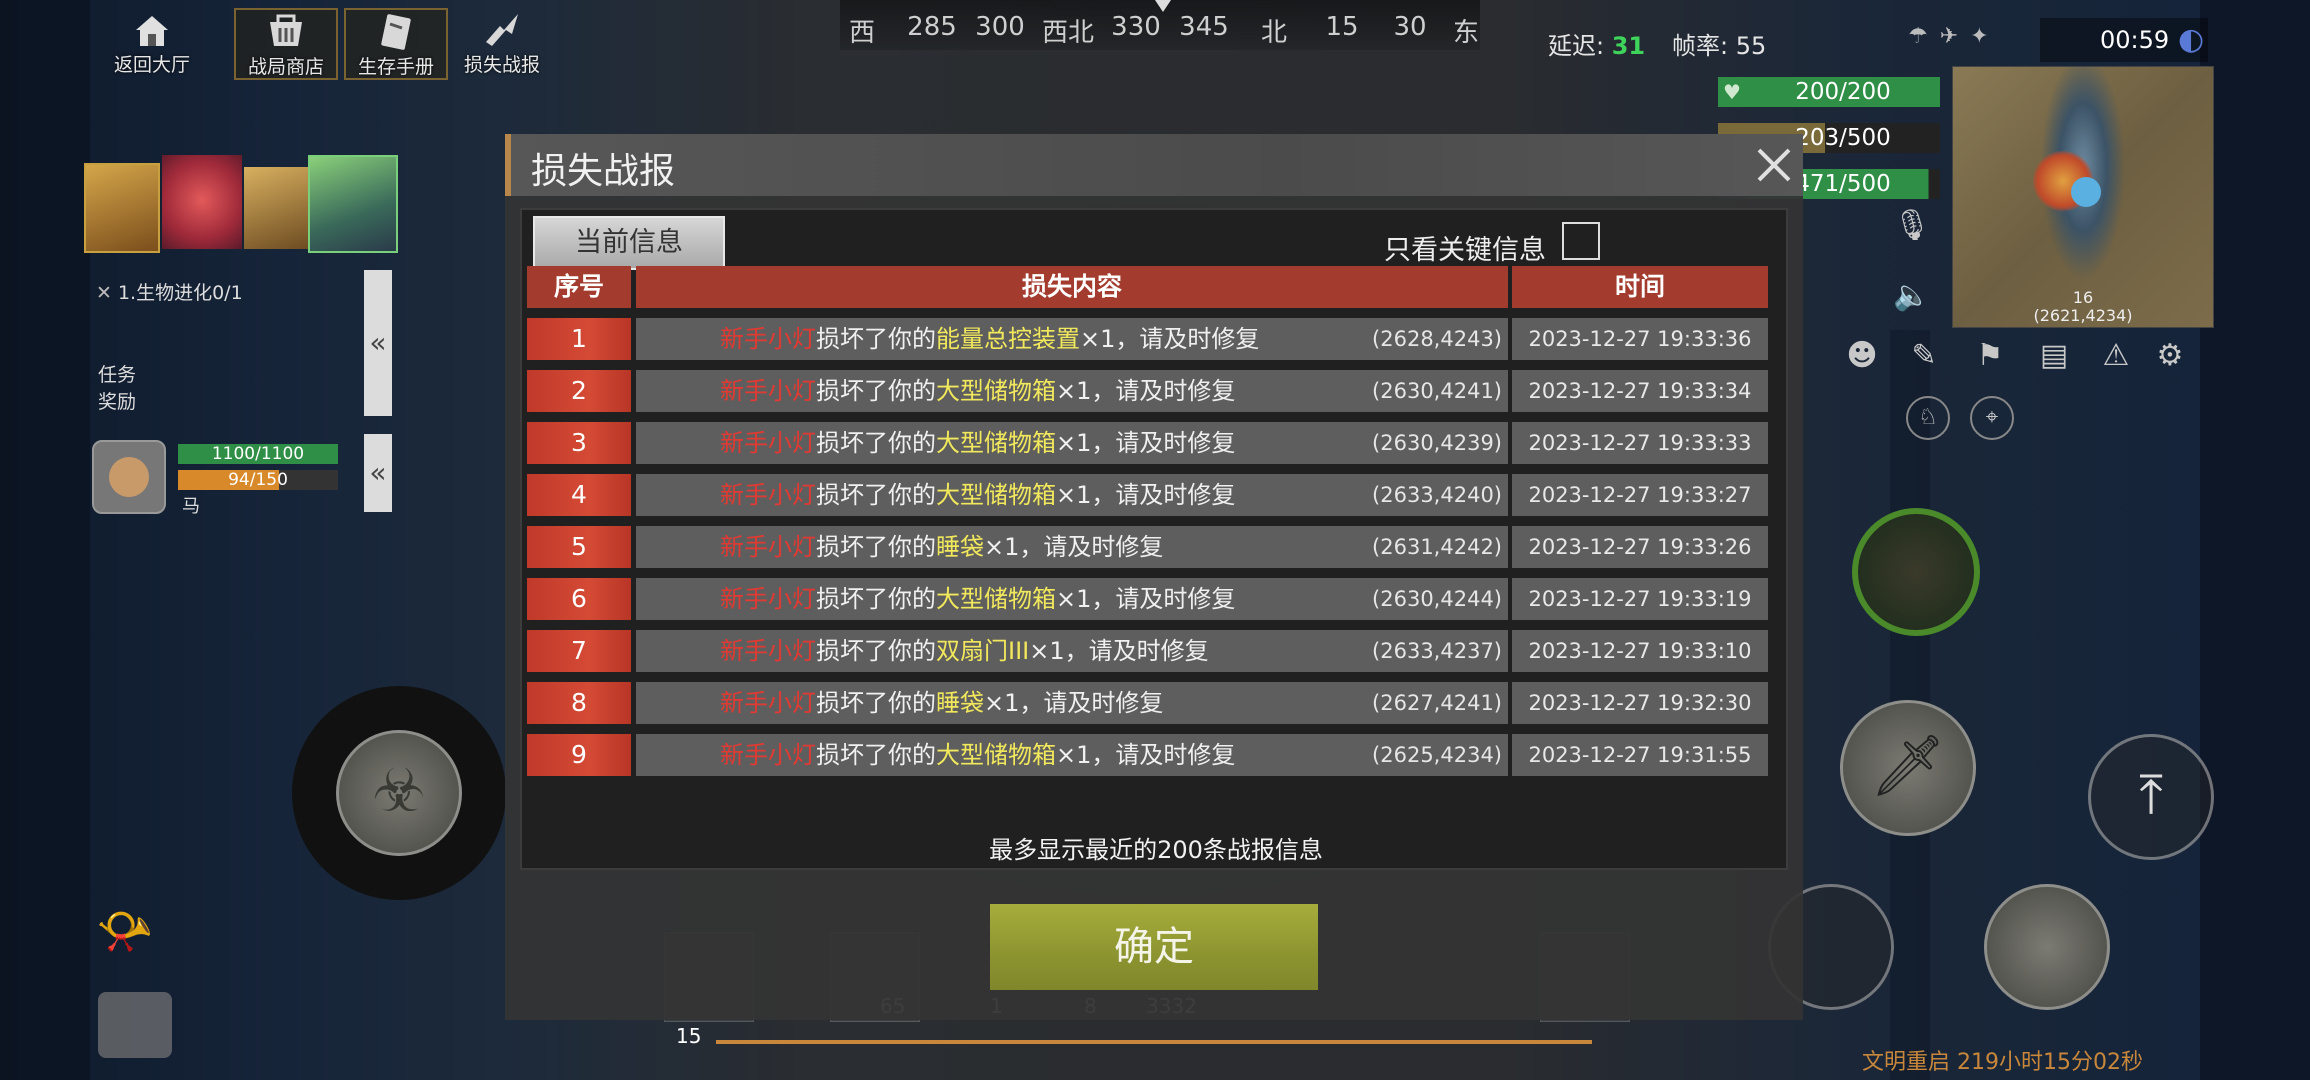  Describe the element at coordinates (579, 339) in the screenshot. I see `row-index: 1` at that location.